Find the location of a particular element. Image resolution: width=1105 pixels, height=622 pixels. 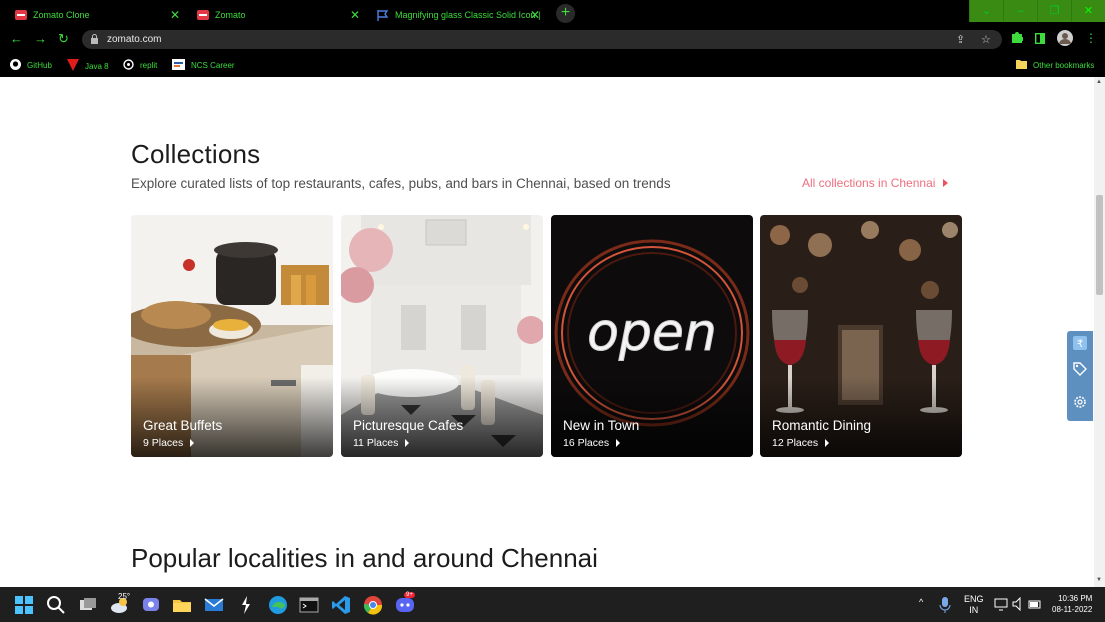

bookmark-label: NCS Career is located at coordinates (213, 65).